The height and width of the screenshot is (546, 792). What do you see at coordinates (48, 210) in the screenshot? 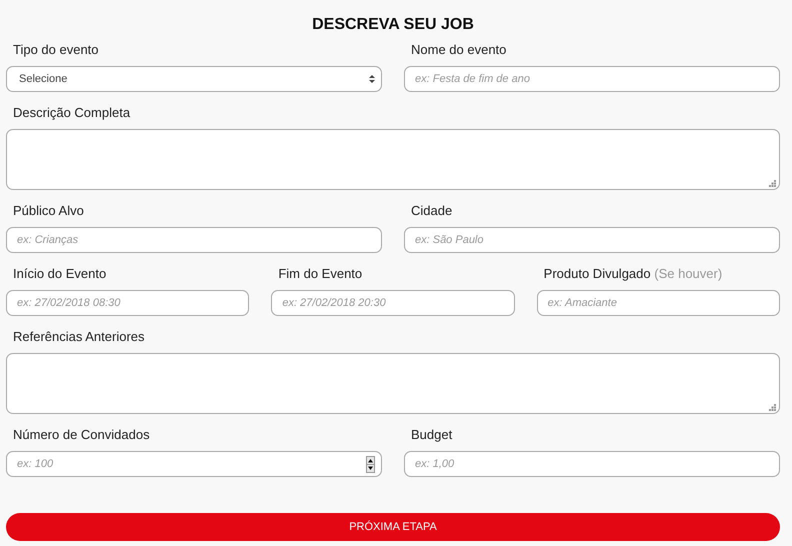
I see `field-label: Público Alvo` at bounding box center [48, 210].